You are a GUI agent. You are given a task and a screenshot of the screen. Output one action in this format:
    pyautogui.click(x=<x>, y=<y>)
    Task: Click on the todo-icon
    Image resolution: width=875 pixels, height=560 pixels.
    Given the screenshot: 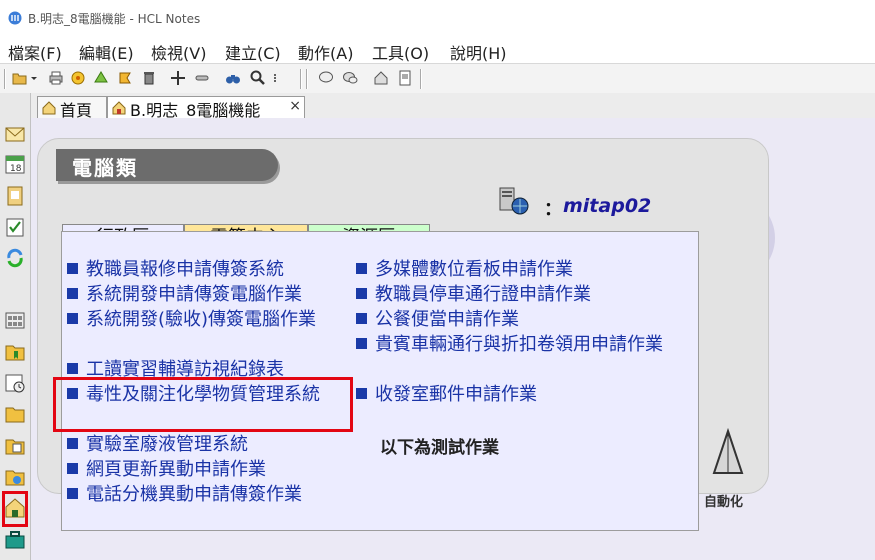 What is the action you would take?
    pyautogui.click(x=15, y=227)
    